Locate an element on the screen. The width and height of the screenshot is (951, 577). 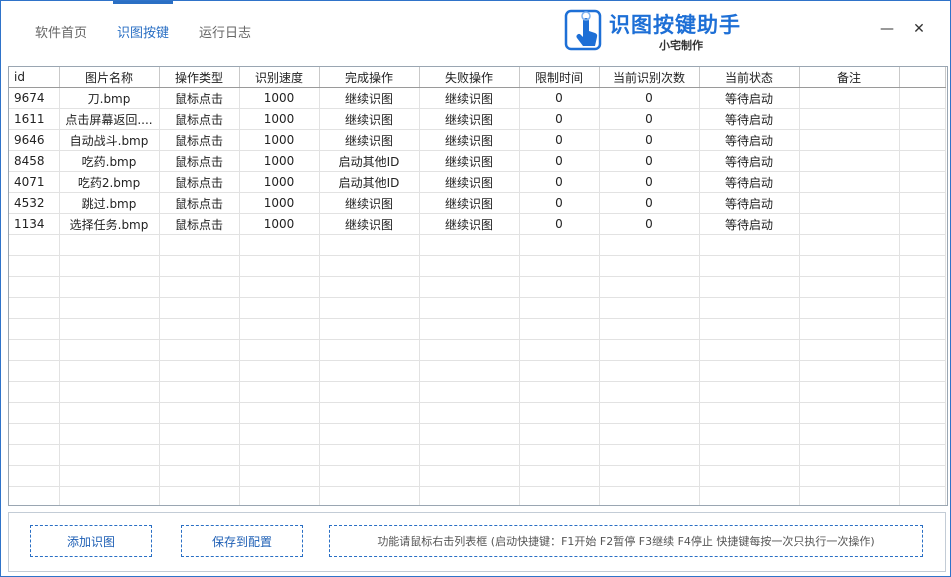
column-header-action-type: 操作类型 is located at coordinates (199, 77).